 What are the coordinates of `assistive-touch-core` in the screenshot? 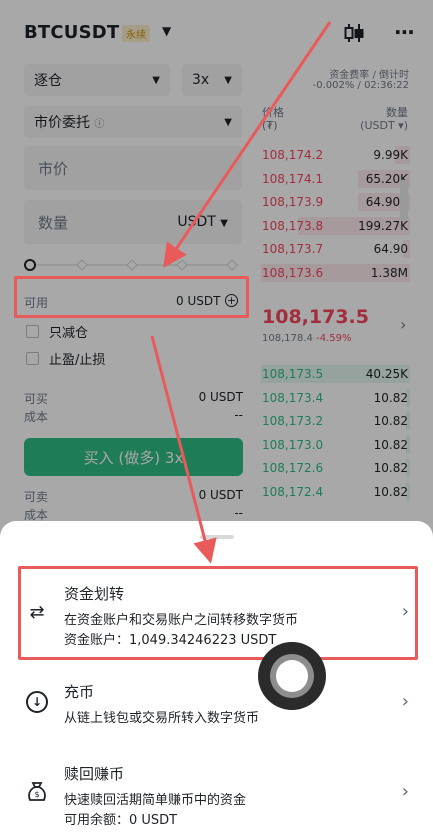 It's located at (292, 676).